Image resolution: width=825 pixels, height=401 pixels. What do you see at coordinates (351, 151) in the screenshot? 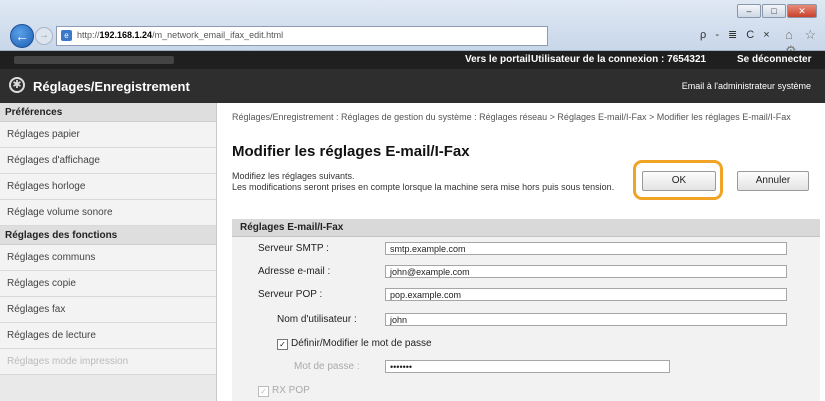
I see `page-title: Modifier les réglages E-mail/I-Fax` at bounding box center [351, 151].